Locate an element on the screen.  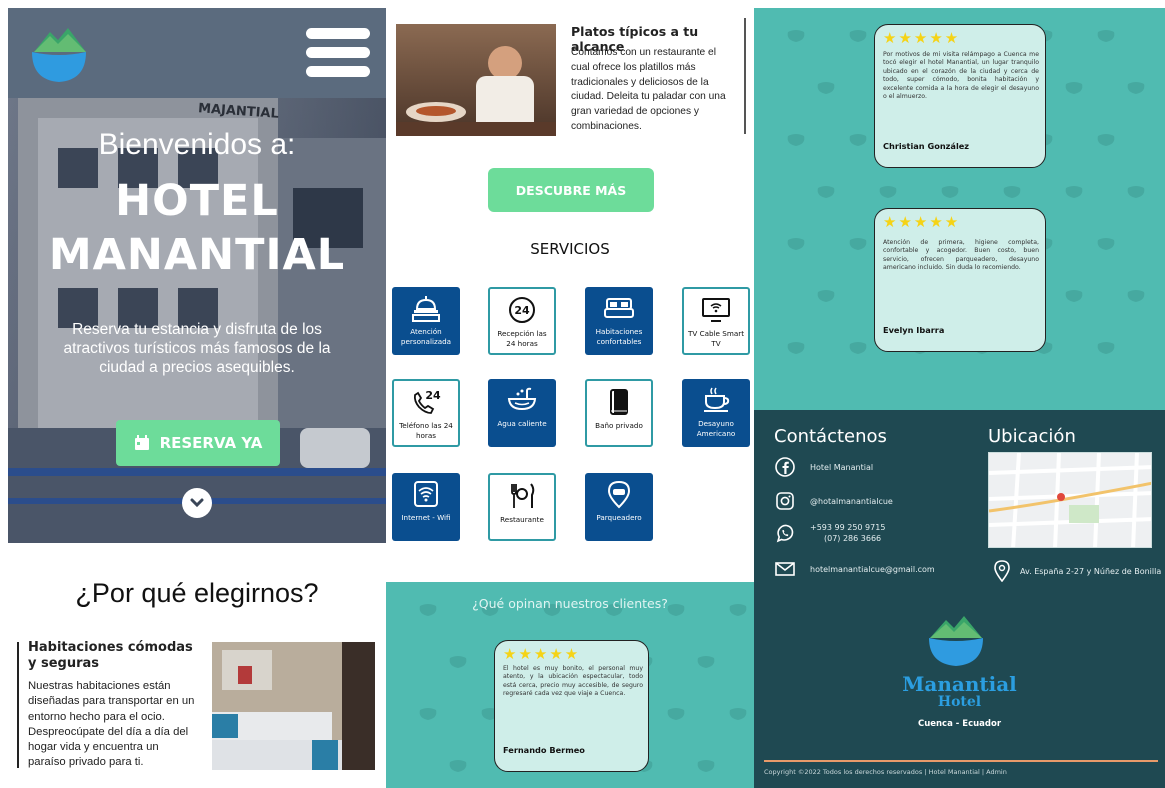
facebook-link: Hotel Manantial is located at coordinates (823, 467).